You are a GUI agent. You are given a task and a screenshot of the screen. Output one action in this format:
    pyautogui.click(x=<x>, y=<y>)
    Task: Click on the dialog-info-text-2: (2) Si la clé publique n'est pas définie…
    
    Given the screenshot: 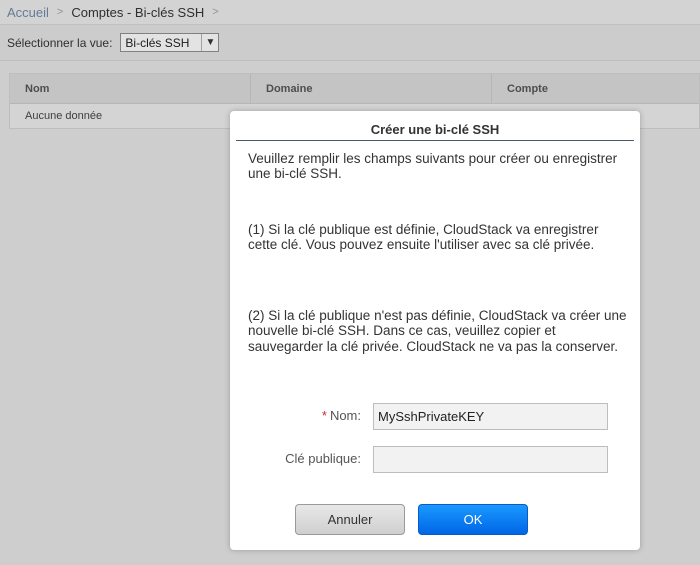 What is the action you would take?
    pyautogui.click(x=437, y=331)
    